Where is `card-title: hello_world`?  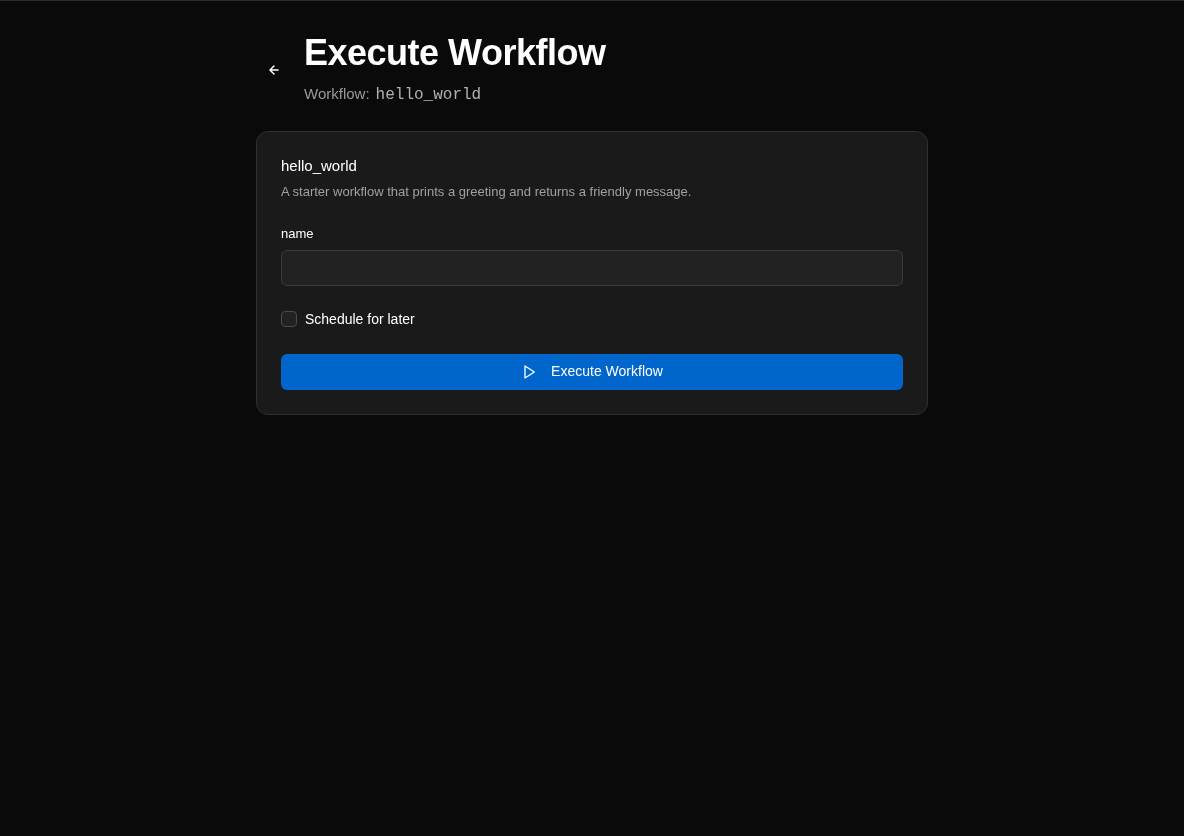 card-title: hello_world is located at coordinates (319, 166).